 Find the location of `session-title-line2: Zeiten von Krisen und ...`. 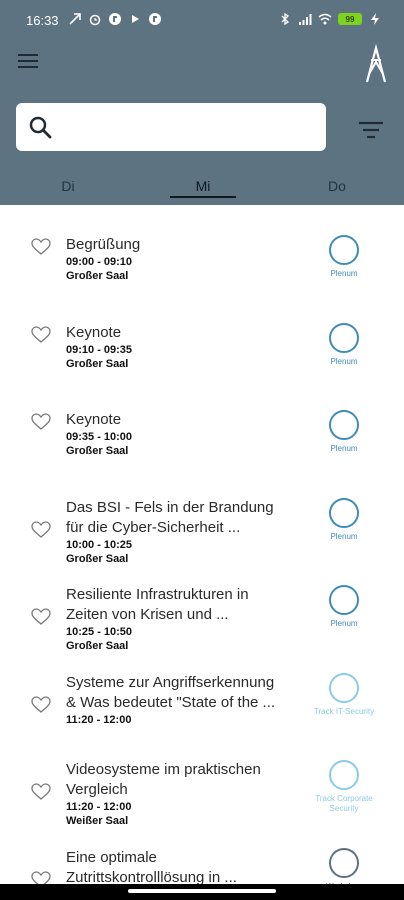

session-title-line2: Zeiten von Krisen und ... is located at coordinates (147, 614).